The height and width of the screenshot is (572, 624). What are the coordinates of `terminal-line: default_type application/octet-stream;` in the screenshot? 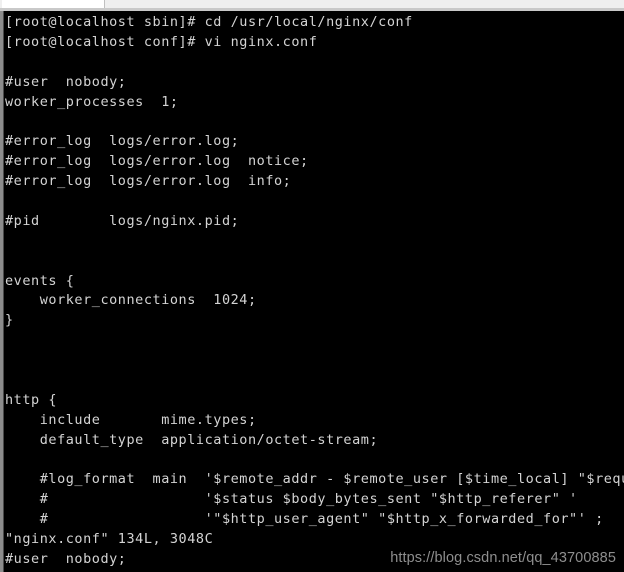 It's located at (192, 439).